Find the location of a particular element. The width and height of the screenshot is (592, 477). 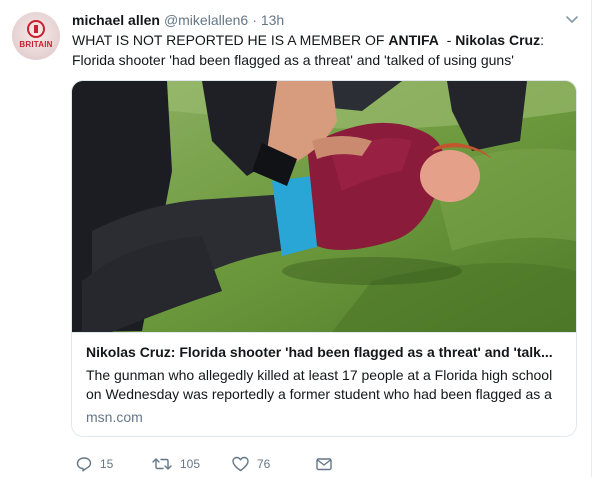

reply-icon is located at coordinates (84, 464).